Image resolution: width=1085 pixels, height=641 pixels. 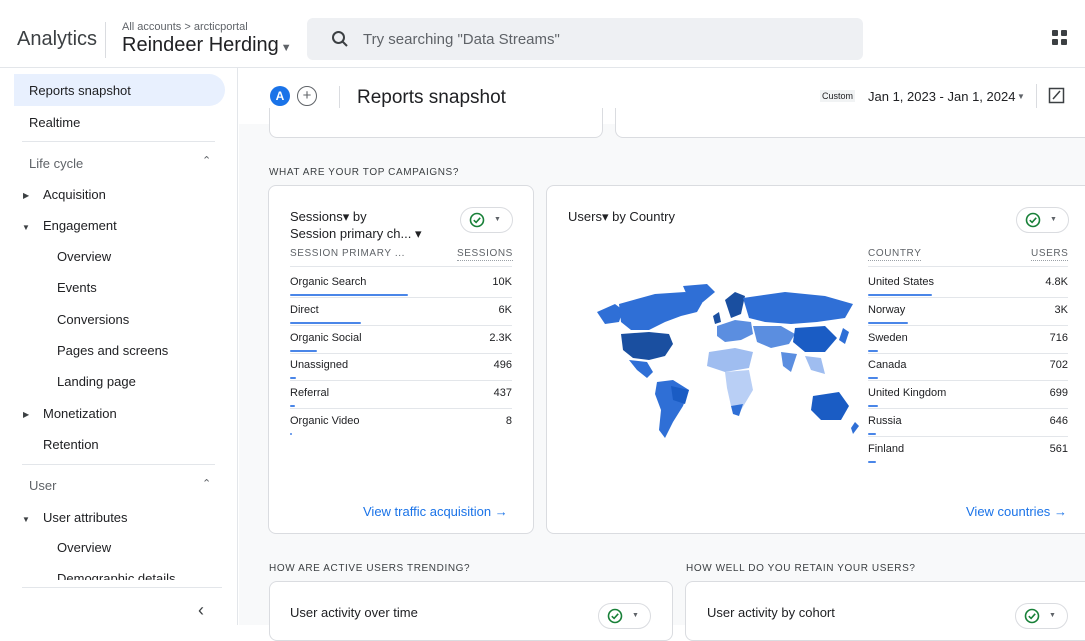 I want to click on sidebar-item-user-overview: Overview, so click(x=84, y=547).